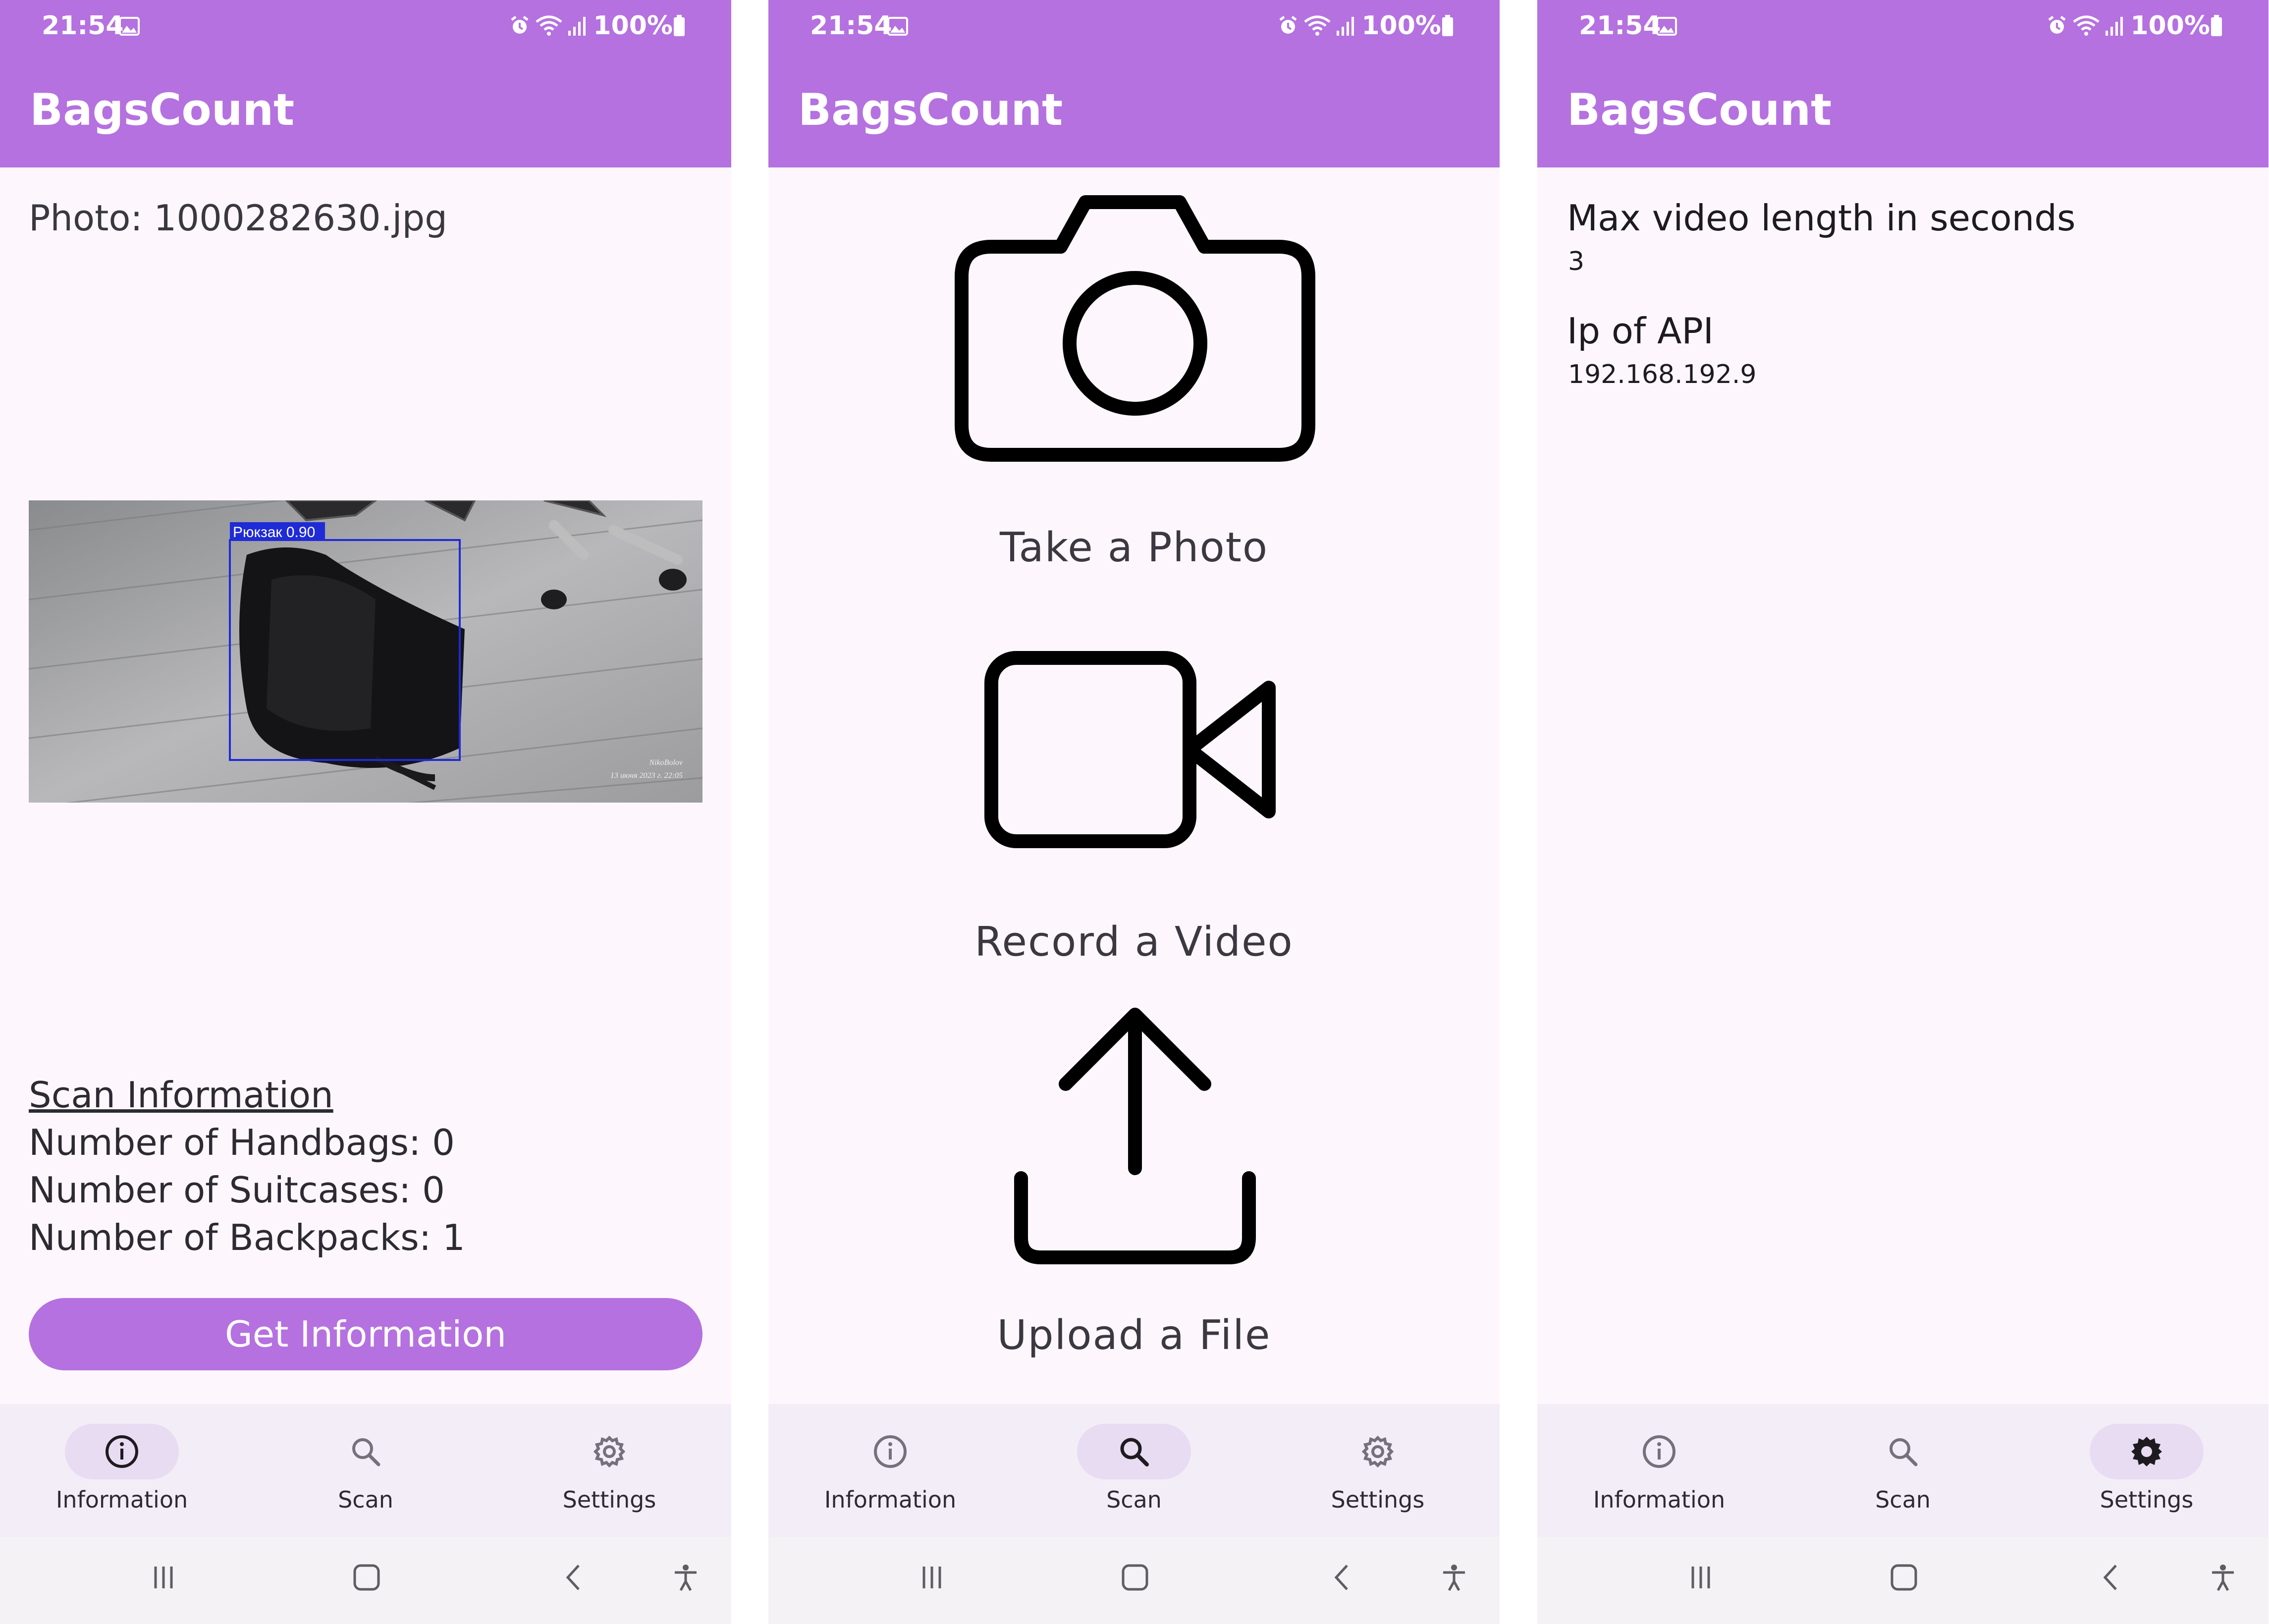  What do you see at coordinates (274, 532) in the screenshot?
I see `detection-label: Рюкзак 0.90` at bounding box center [274, 532].